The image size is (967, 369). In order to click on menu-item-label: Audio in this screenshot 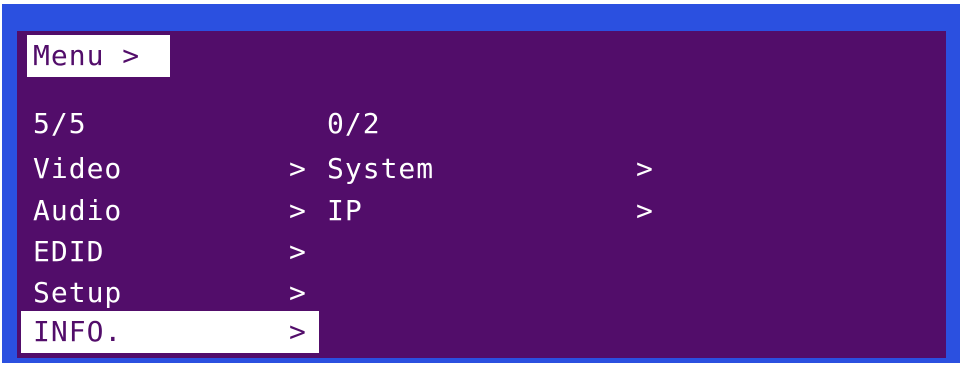, I will do `click(78, 210)`.